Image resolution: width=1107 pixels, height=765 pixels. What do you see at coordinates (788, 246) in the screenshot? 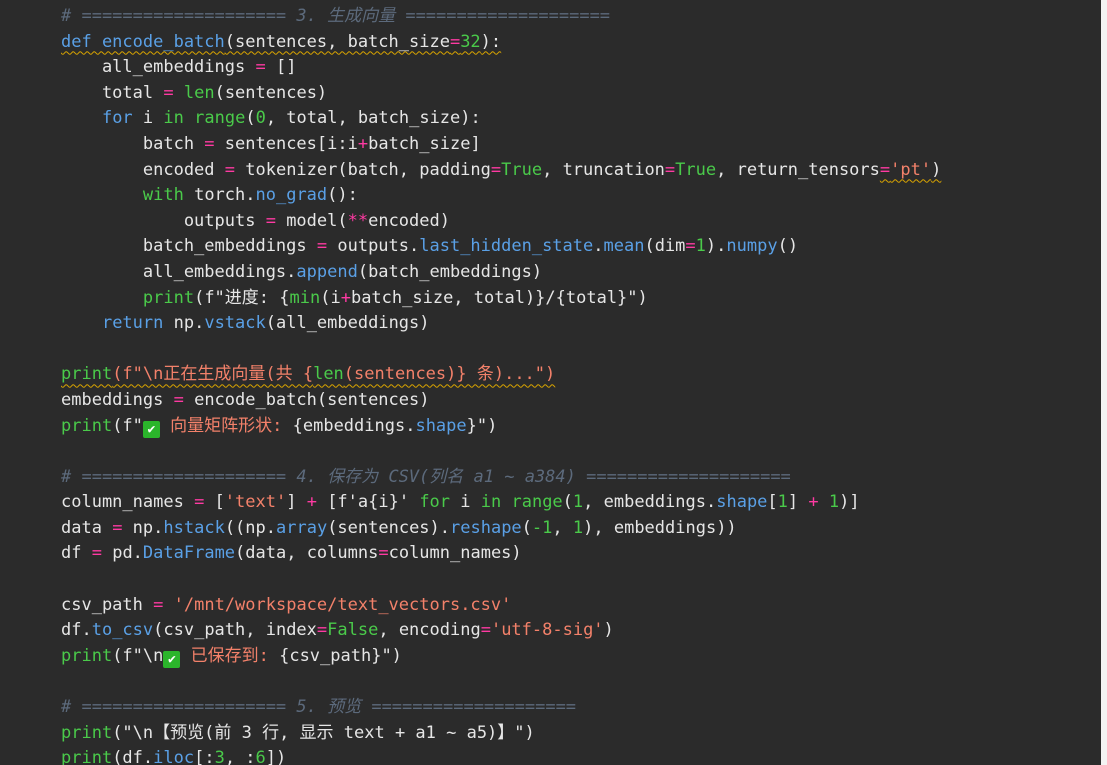
I see `code-token: ()` at bounding box center [788, 246].